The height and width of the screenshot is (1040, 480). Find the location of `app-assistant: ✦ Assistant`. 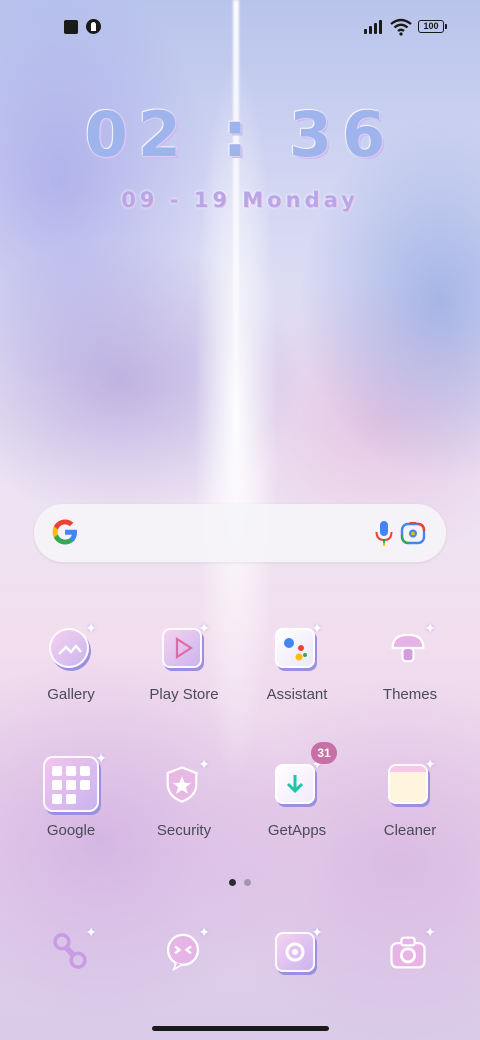

app-assistant: ✦ Assistant is located at coordinates (297, 661).